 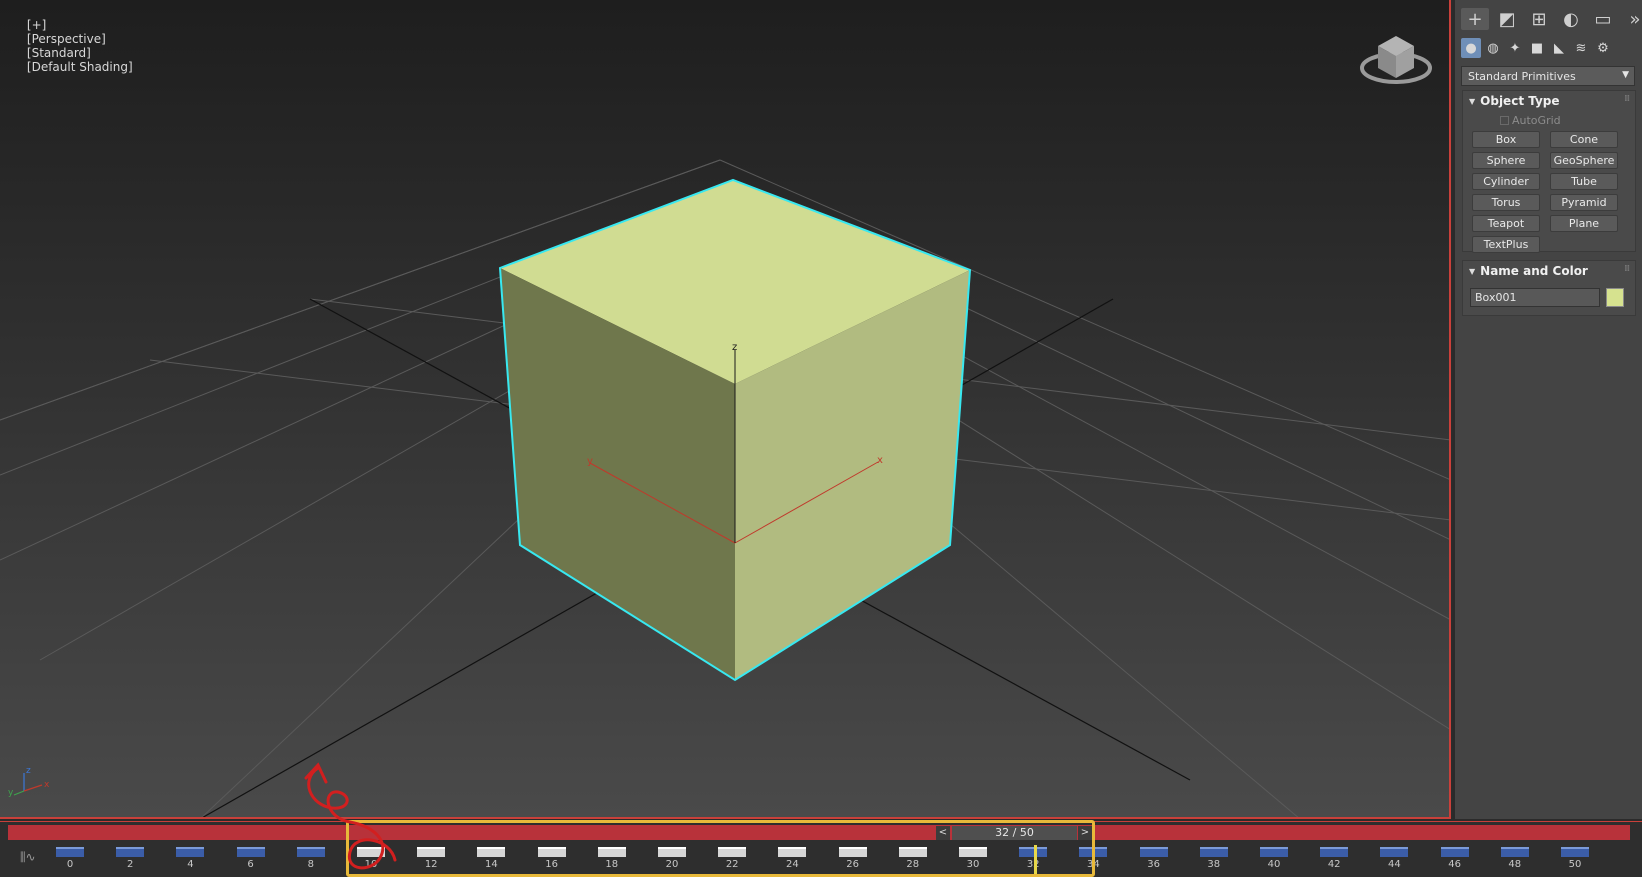 I want to click on geosphere-button: GeoSphere, so click(x=1584, y=160).